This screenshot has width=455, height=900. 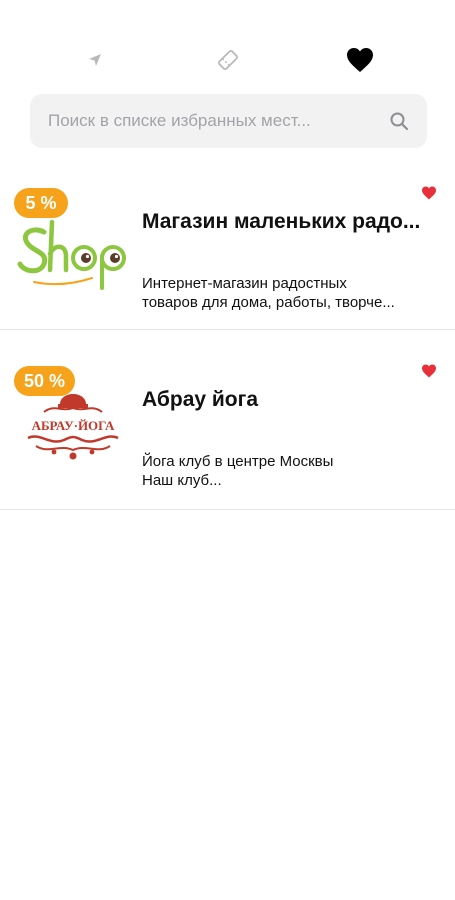 I want to click on search-bar, so click(x=228, y=121).